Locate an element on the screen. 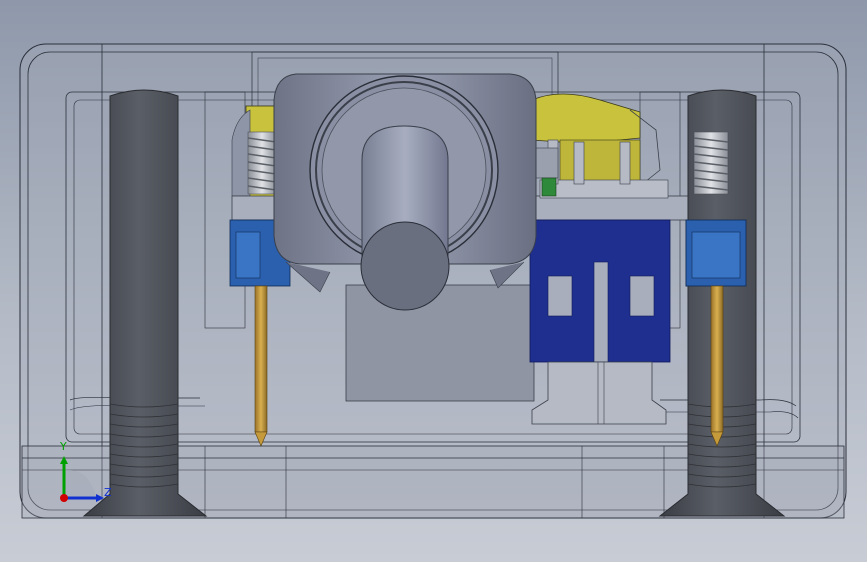  navy-connector is located at coordinates (600, 322).